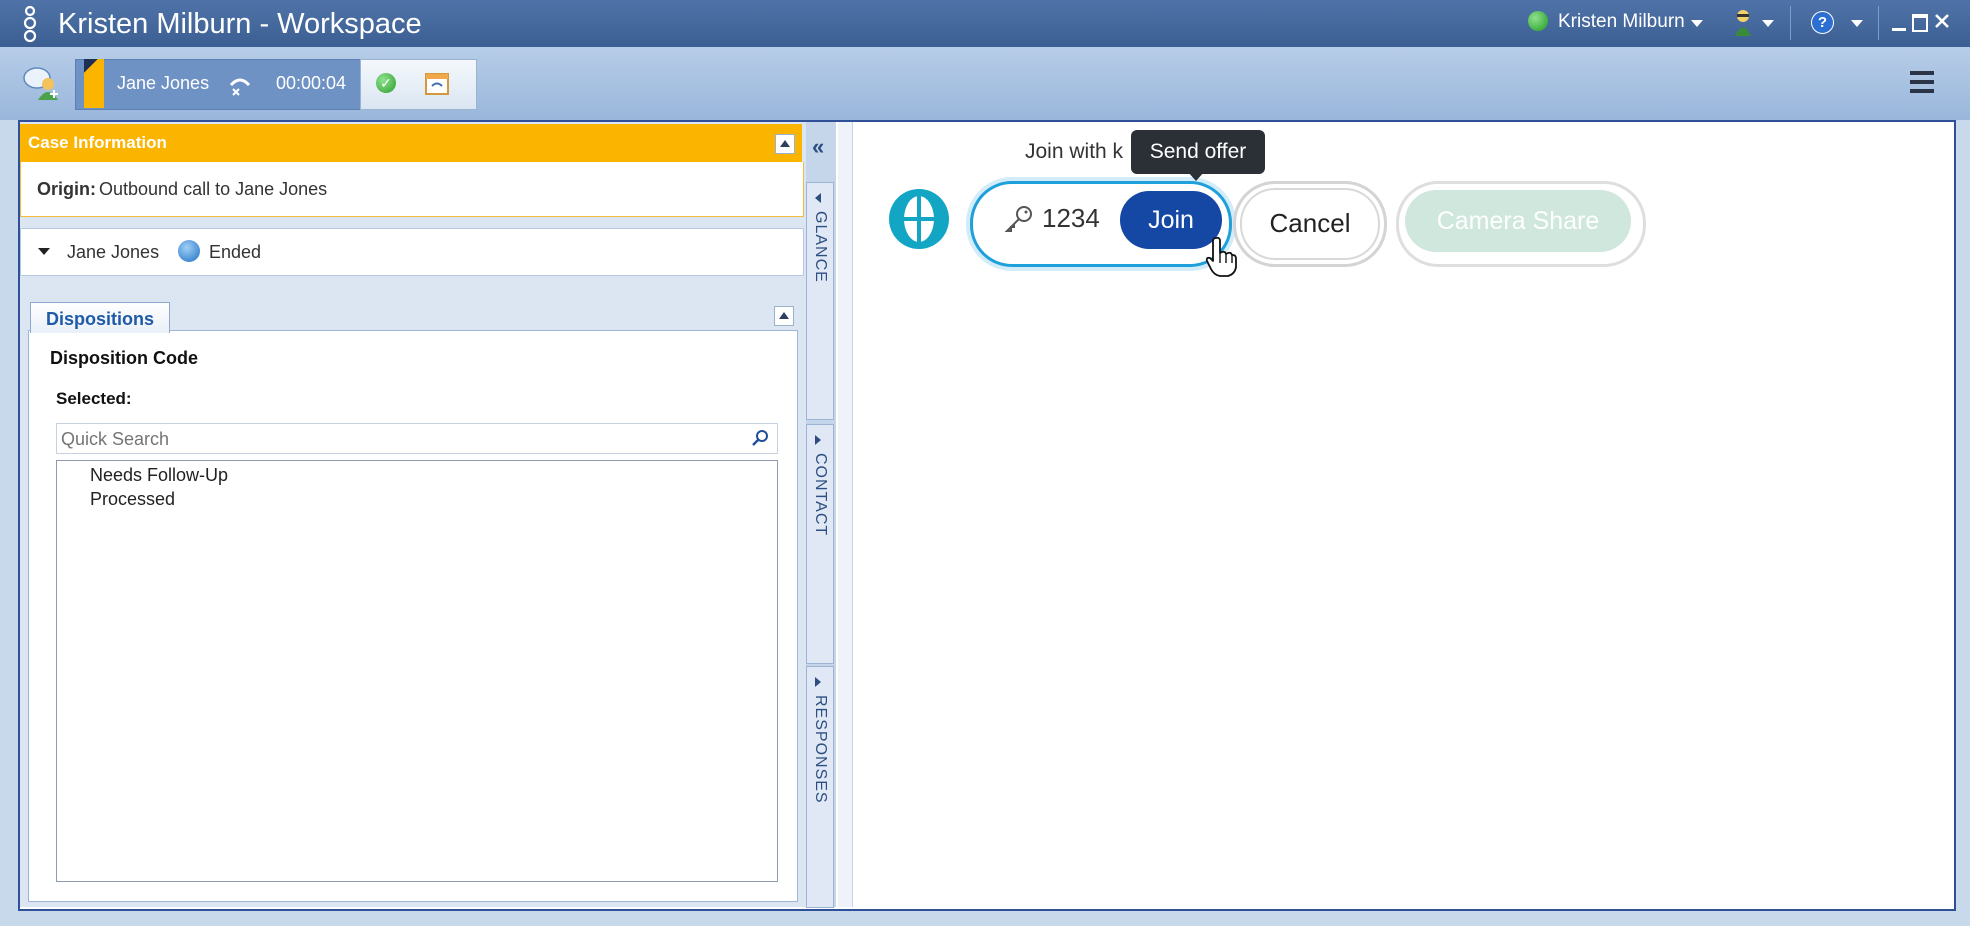 The height and width of the screenshot is (926, 1970). Describe the element at coordinates (1621, 22) in the screenshot. I see `user-status-menu: Kristen Milburn` at that location.